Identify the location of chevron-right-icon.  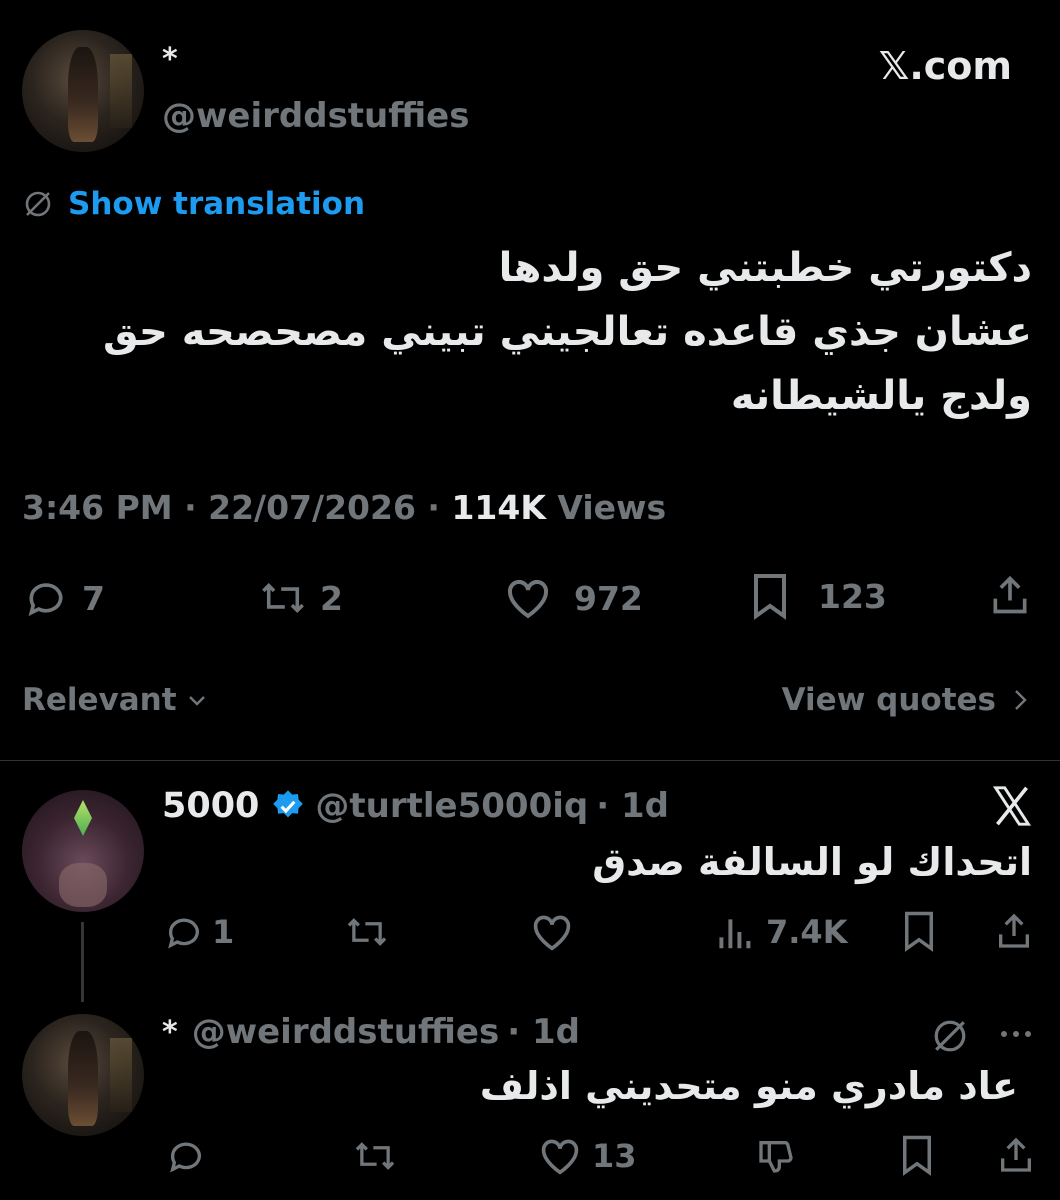
(1020, 700).